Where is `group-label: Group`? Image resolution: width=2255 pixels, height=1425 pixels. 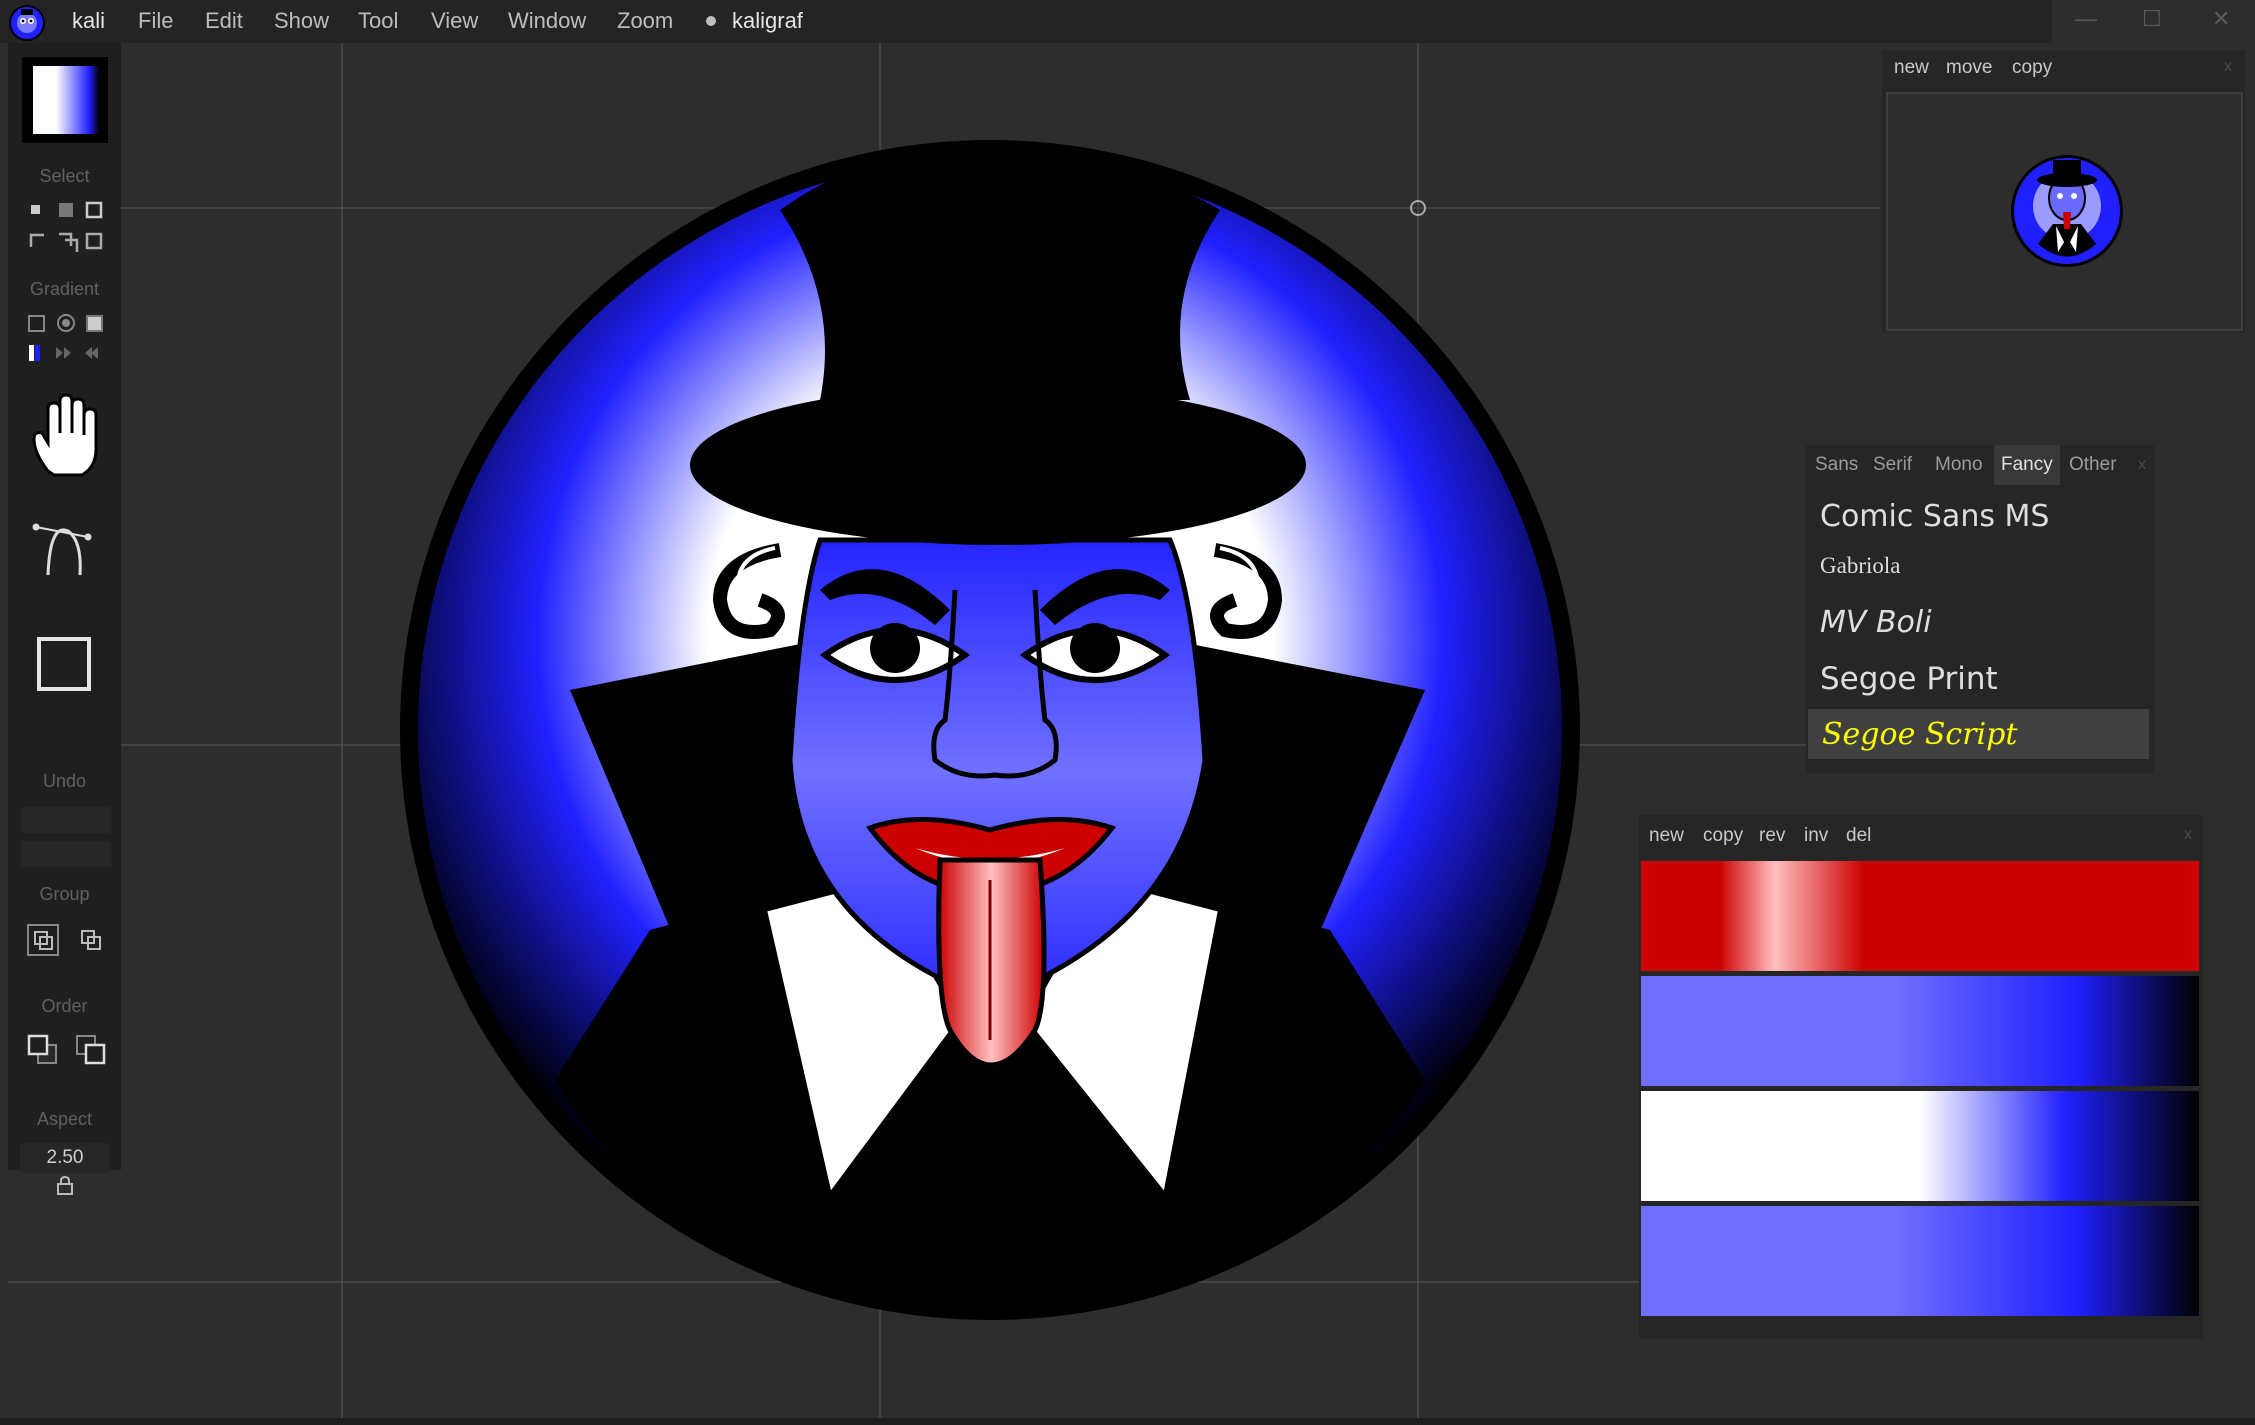
group-label: Group is located at coordinates (64, 894).